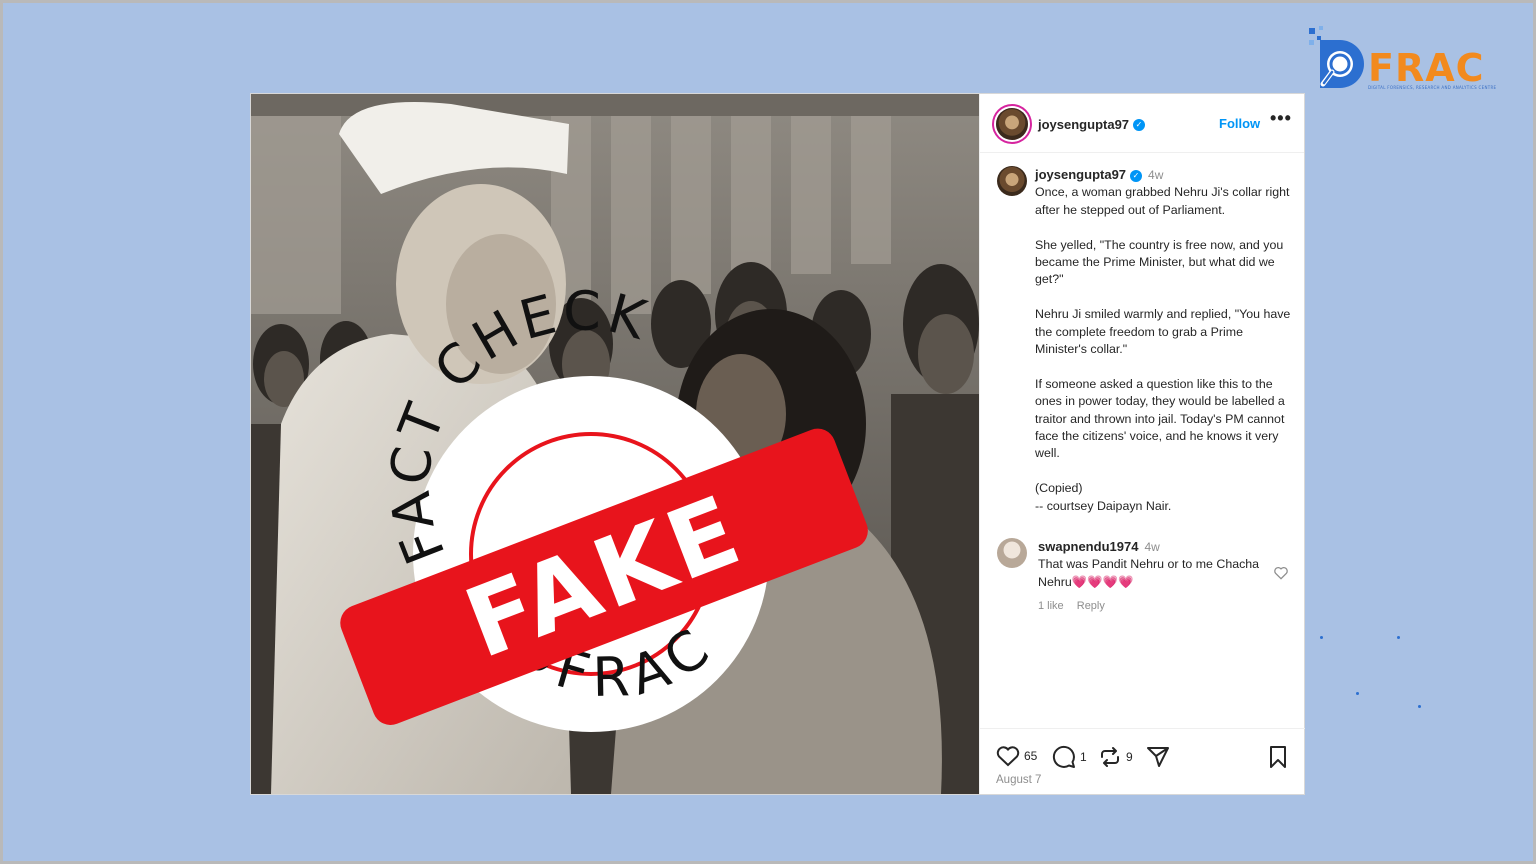 The width and height of the screenshot is (1536, 864). Describe the element at coordinates (1071, 606) in the screenshot. I see `comment-meta: 1 like Reply` at that location.